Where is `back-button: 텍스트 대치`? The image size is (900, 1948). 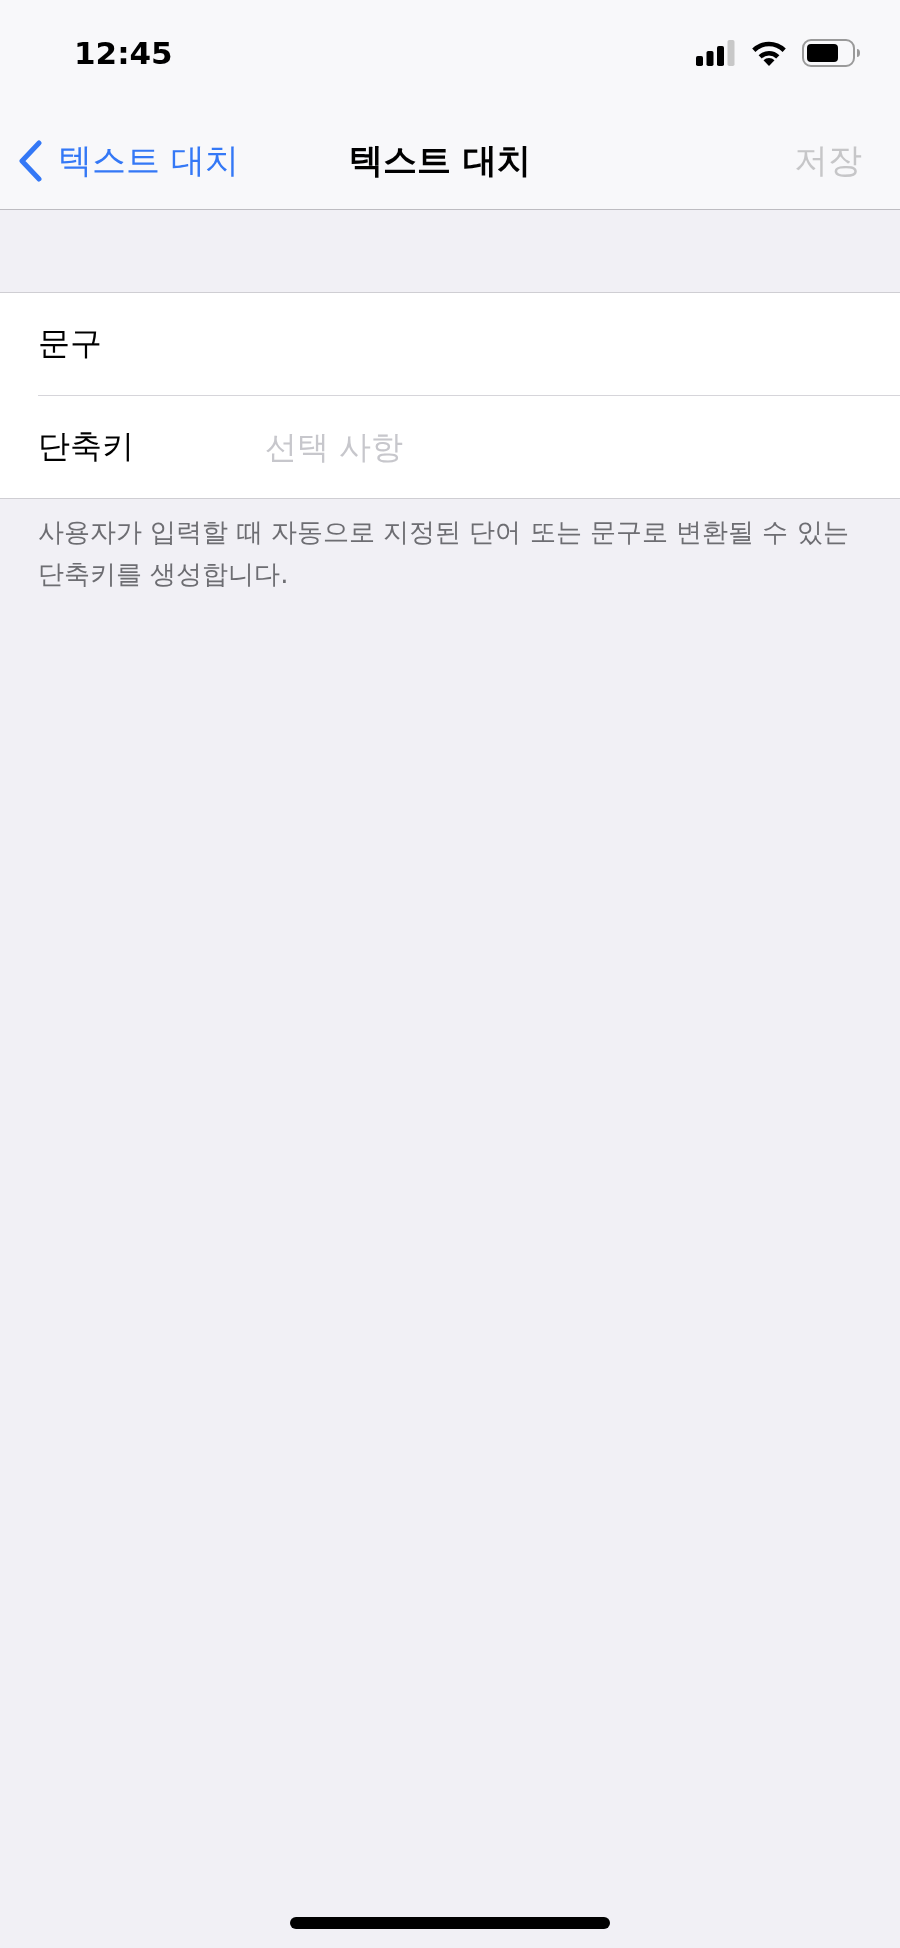 back-button: 텍스트 대치 is located at coordinates (128, 160).